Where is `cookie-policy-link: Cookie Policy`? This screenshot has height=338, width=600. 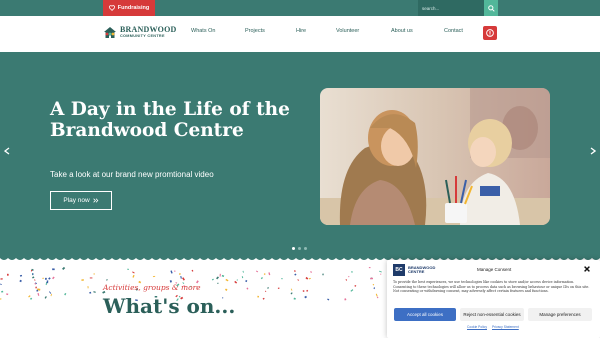
cookie-policy-link: Cookie Policy is located at coordinates (477, 327).